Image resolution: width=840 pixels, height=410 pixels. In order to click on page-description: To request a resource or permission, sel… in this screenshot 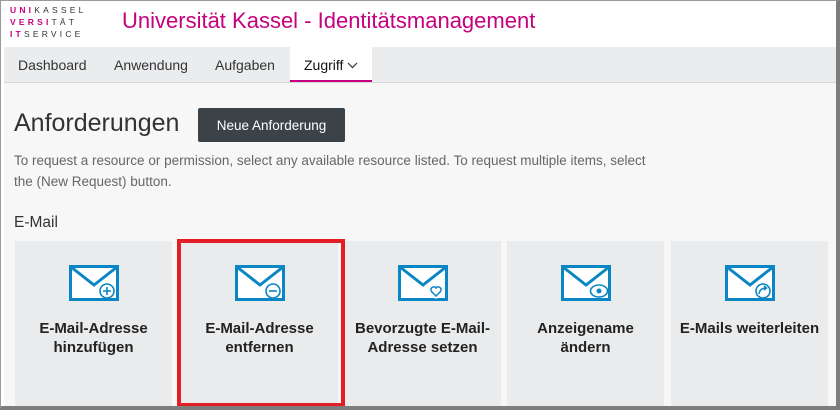, I will do `click(330, 171)`.